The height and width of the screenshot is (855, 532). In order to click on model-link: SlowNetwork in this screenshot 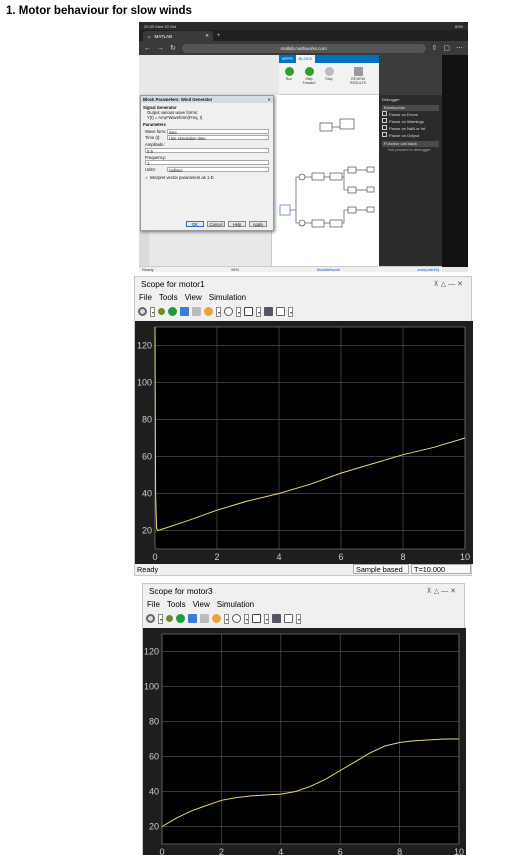, I will do `click(328, 269)`.